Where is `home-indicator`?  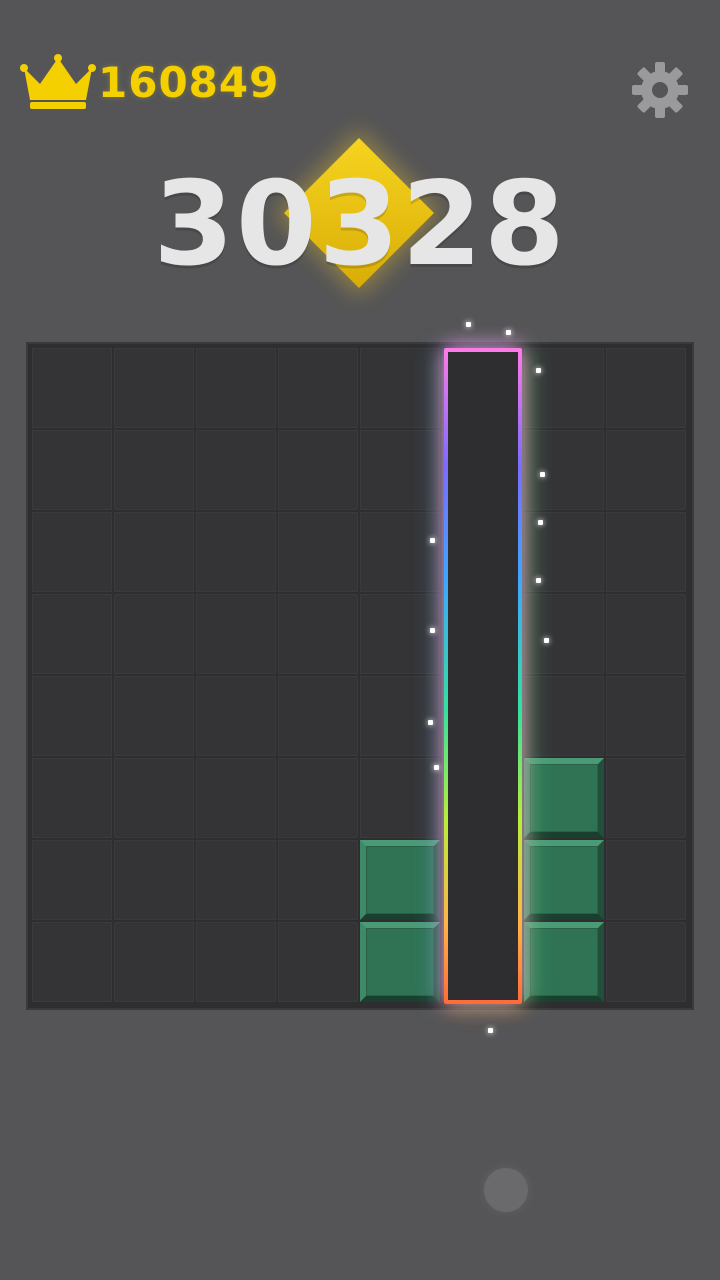
home-indicator is located at coordinates (506, 1190).